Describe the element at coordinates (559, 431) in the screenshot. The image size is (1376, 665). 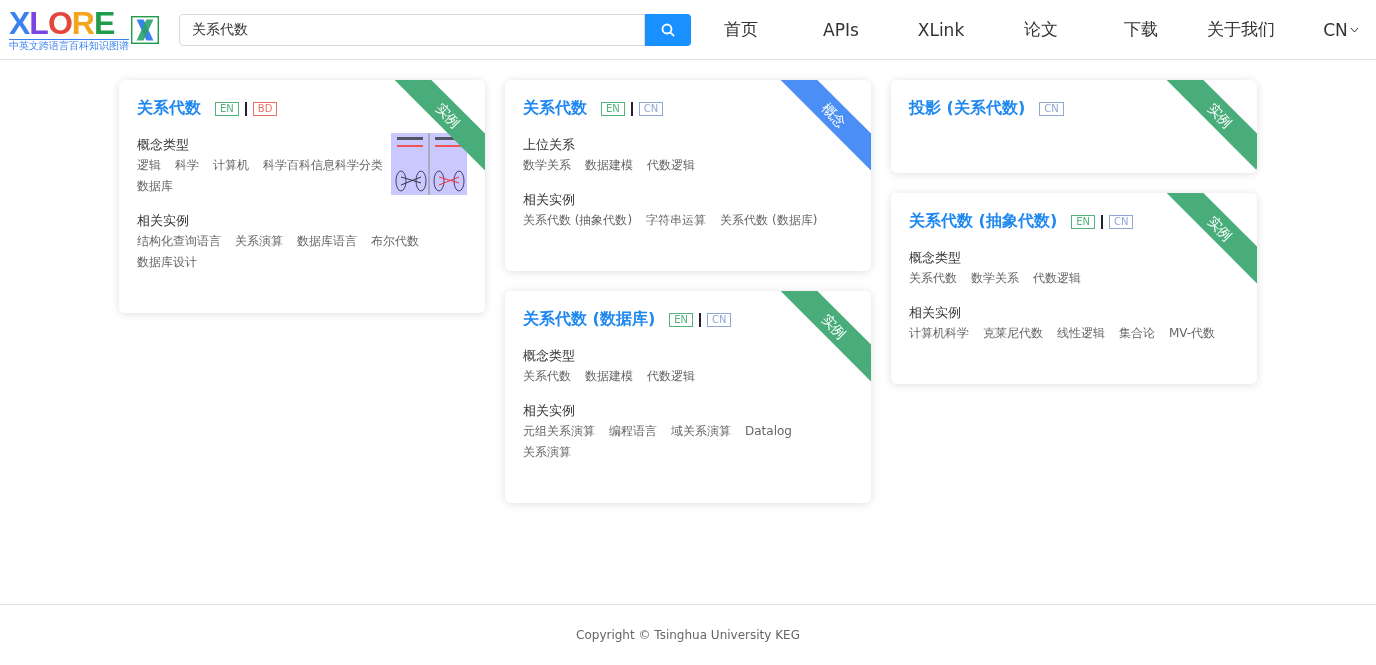
I see `related-link: 元组关系演算` at that location.